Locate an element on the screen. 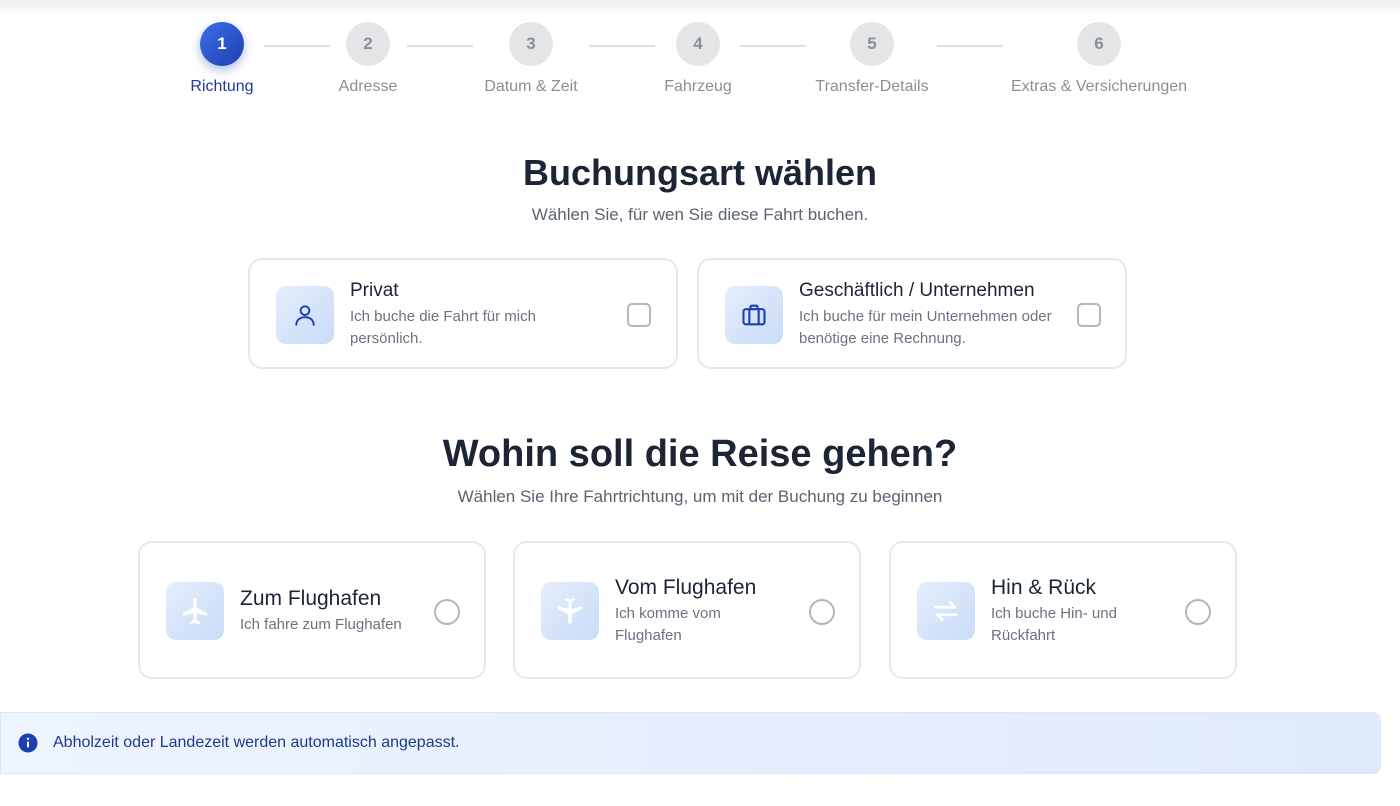  step-number: 5 is located at coordinates (872, 44).